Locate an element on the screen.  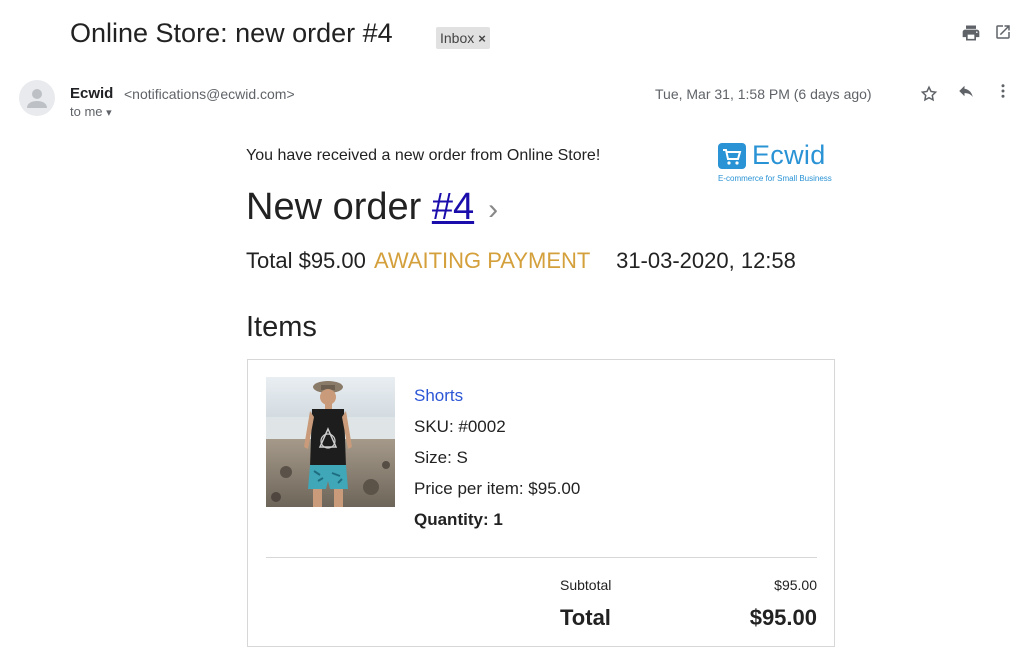
summary-divider is located at coordinates (541, 557).